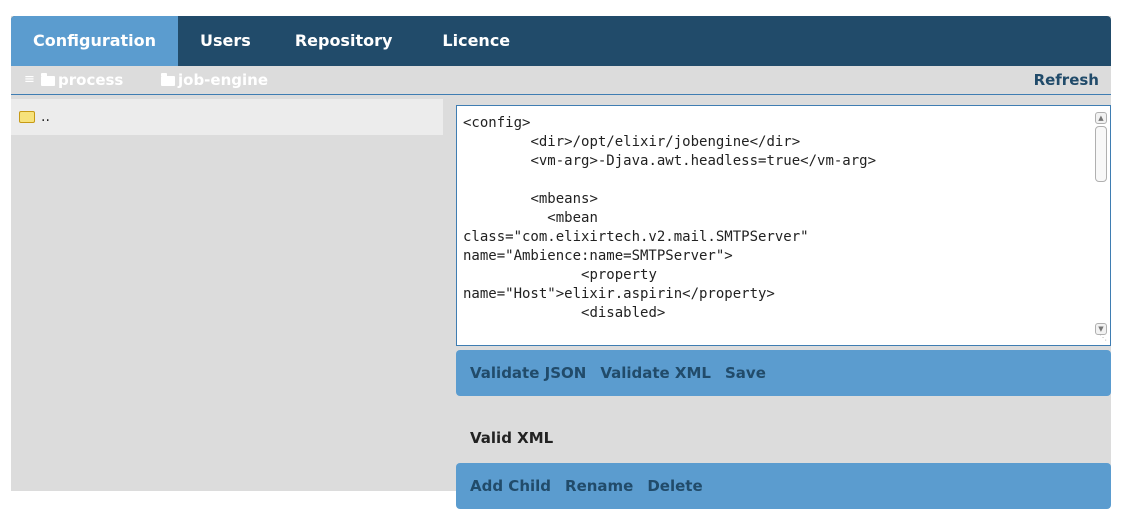 Image resolution: width=1123 pixels, height=509 pixels. I want to click on list-item-label: .., so click(45, 117).